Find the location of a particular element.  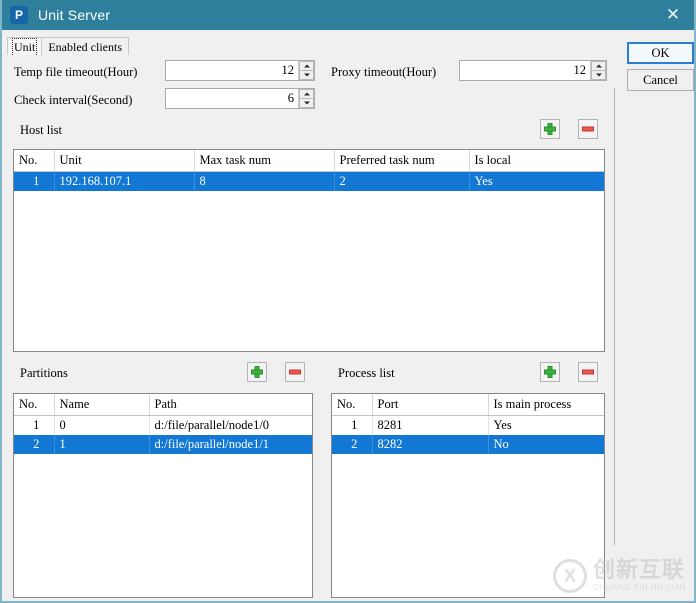

check-interval-spin-buttons is located at coordinates (306, 98).